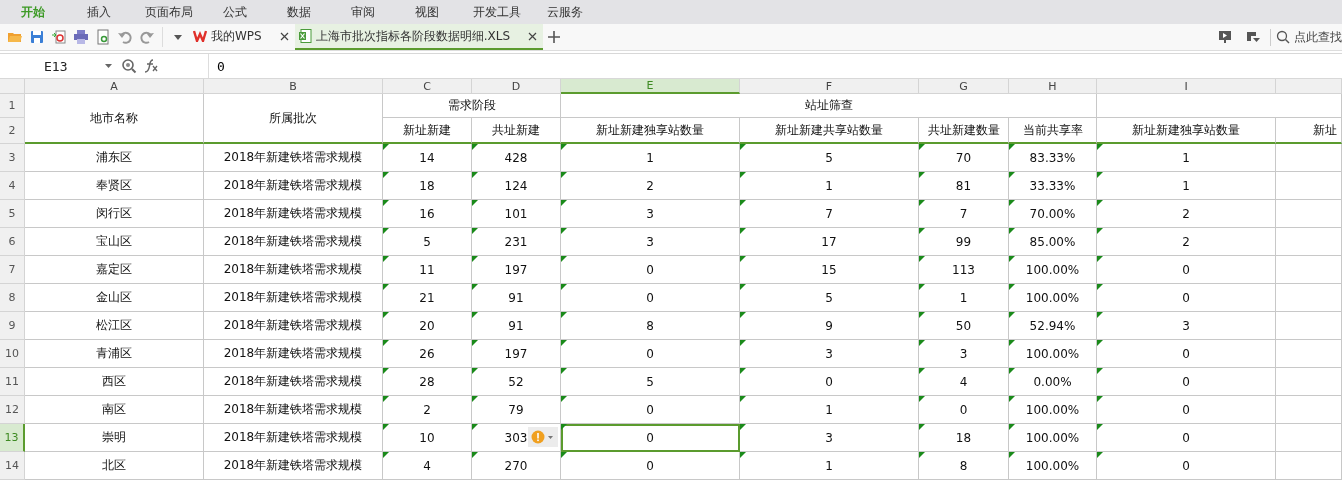 This screenshot has height=481, width=1342. Describe the element at coordinates (12, 270) in the screenshot. I see `row-header: 7` at that location.